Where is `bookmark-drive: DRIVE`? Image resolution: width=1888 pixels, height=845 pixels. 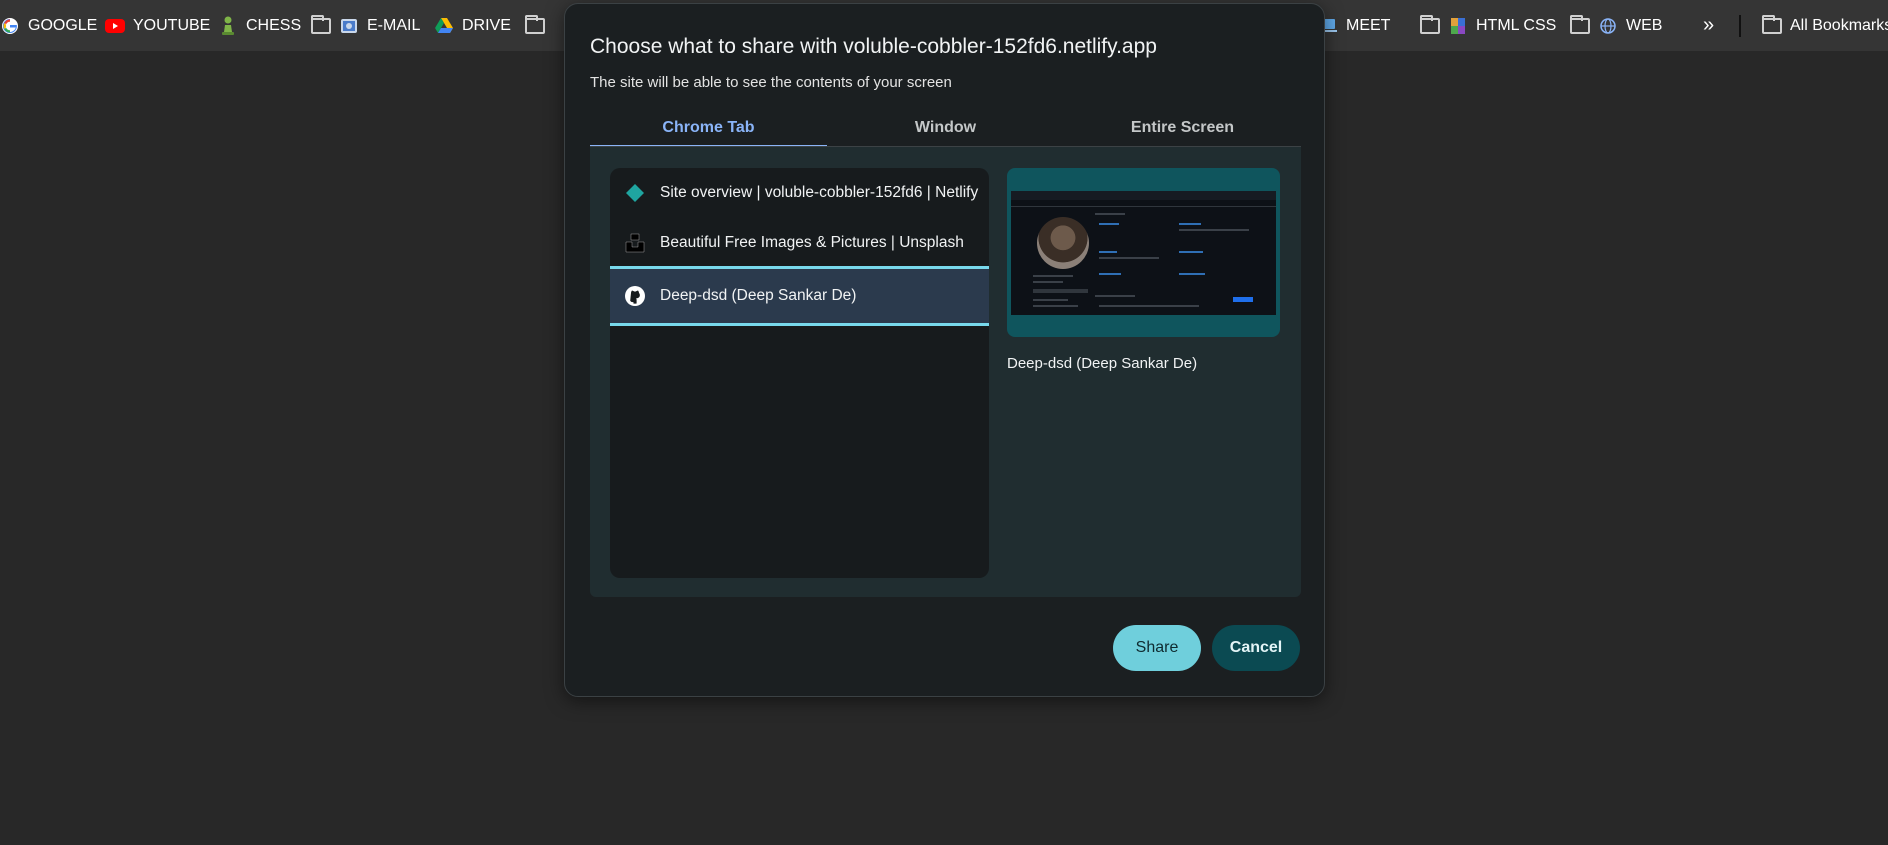
bookmark-drive: DRIVE is located at coordinates (472, 25).